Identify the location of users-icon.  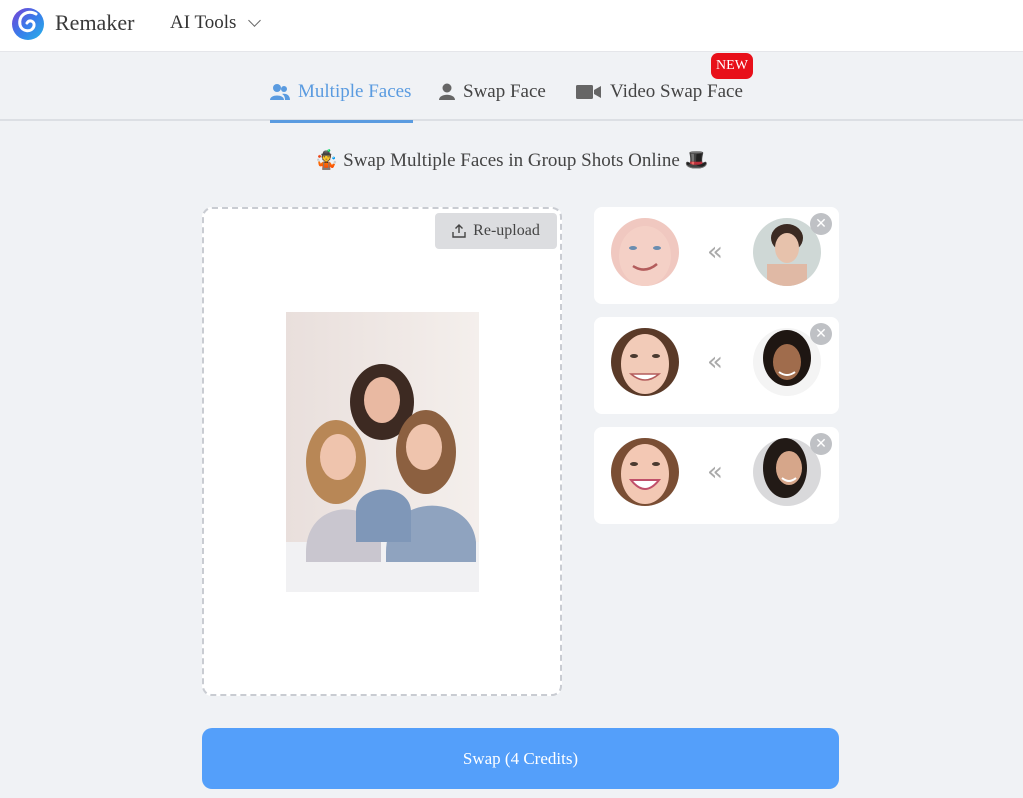
(280, 92).